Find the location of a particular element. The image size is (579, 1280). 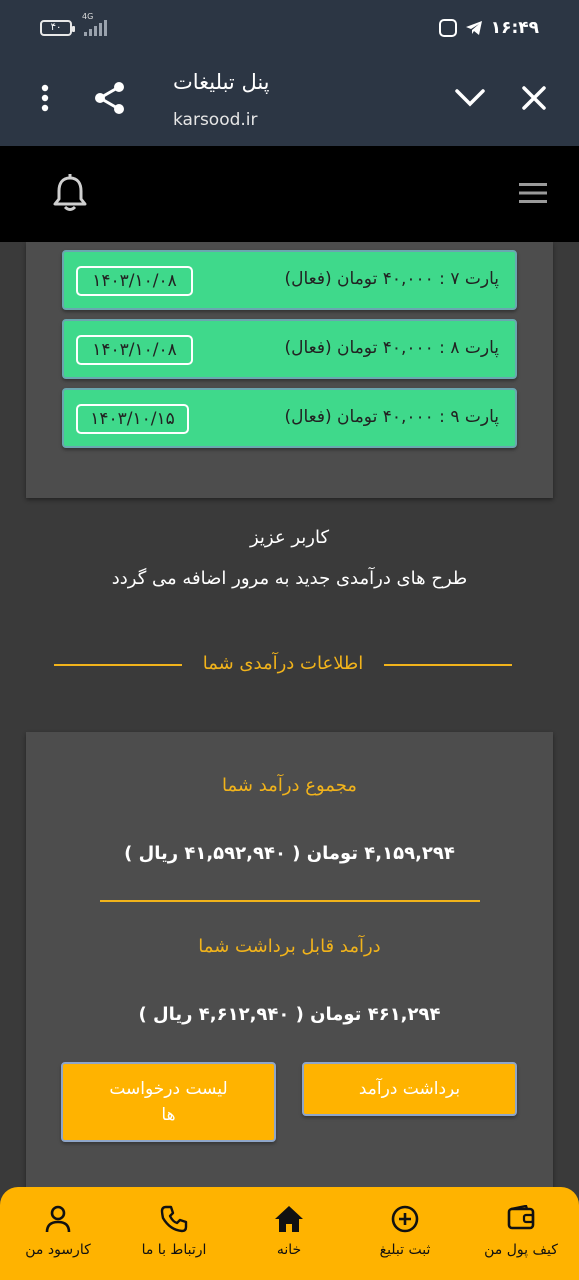

chevron-down-icon is located at coordinates (470, 98).